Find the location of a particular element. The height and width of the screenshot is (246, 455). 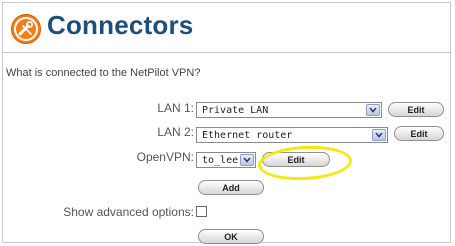

advanced-options-checkbox is located at coordinates (201, 211).